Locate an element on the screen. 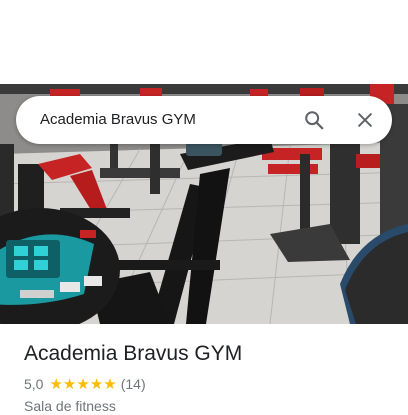 The height and width of the screenshot is (415, 408). search-icon is located at coordinates (314, 120).